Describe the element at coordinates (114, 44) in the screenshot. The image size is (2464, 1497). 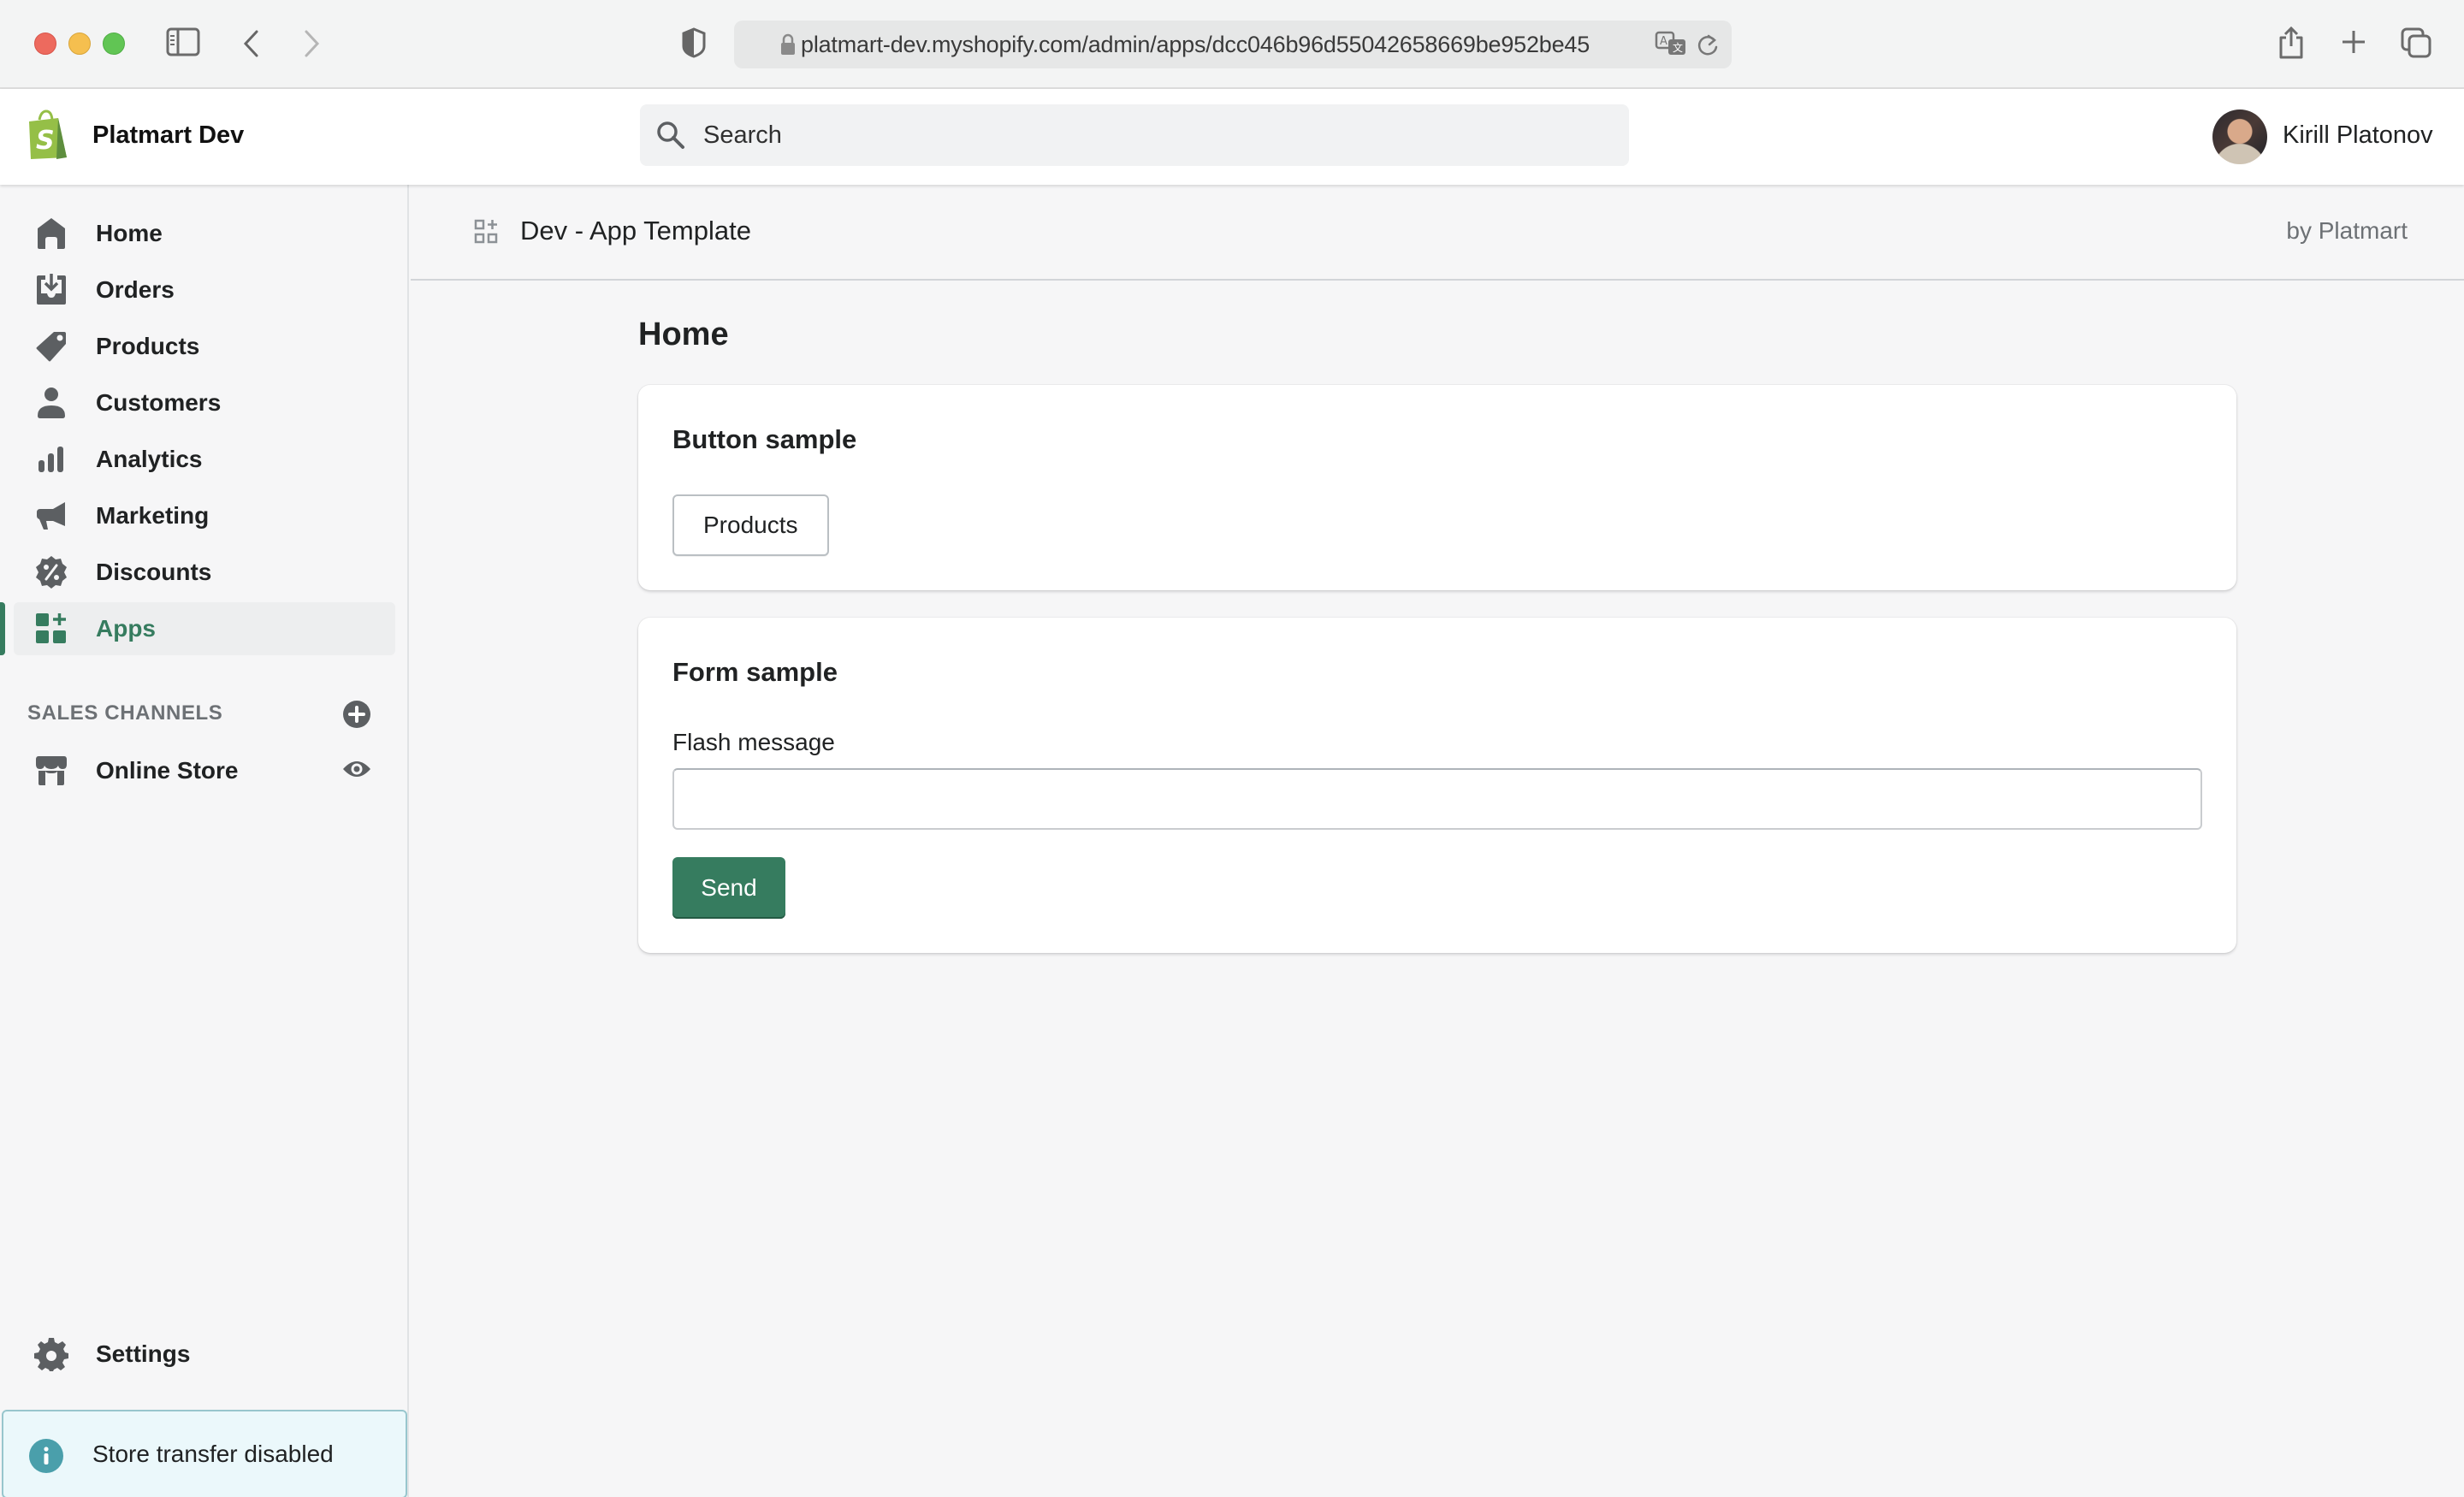
I see `zoom-window-button` at that location.